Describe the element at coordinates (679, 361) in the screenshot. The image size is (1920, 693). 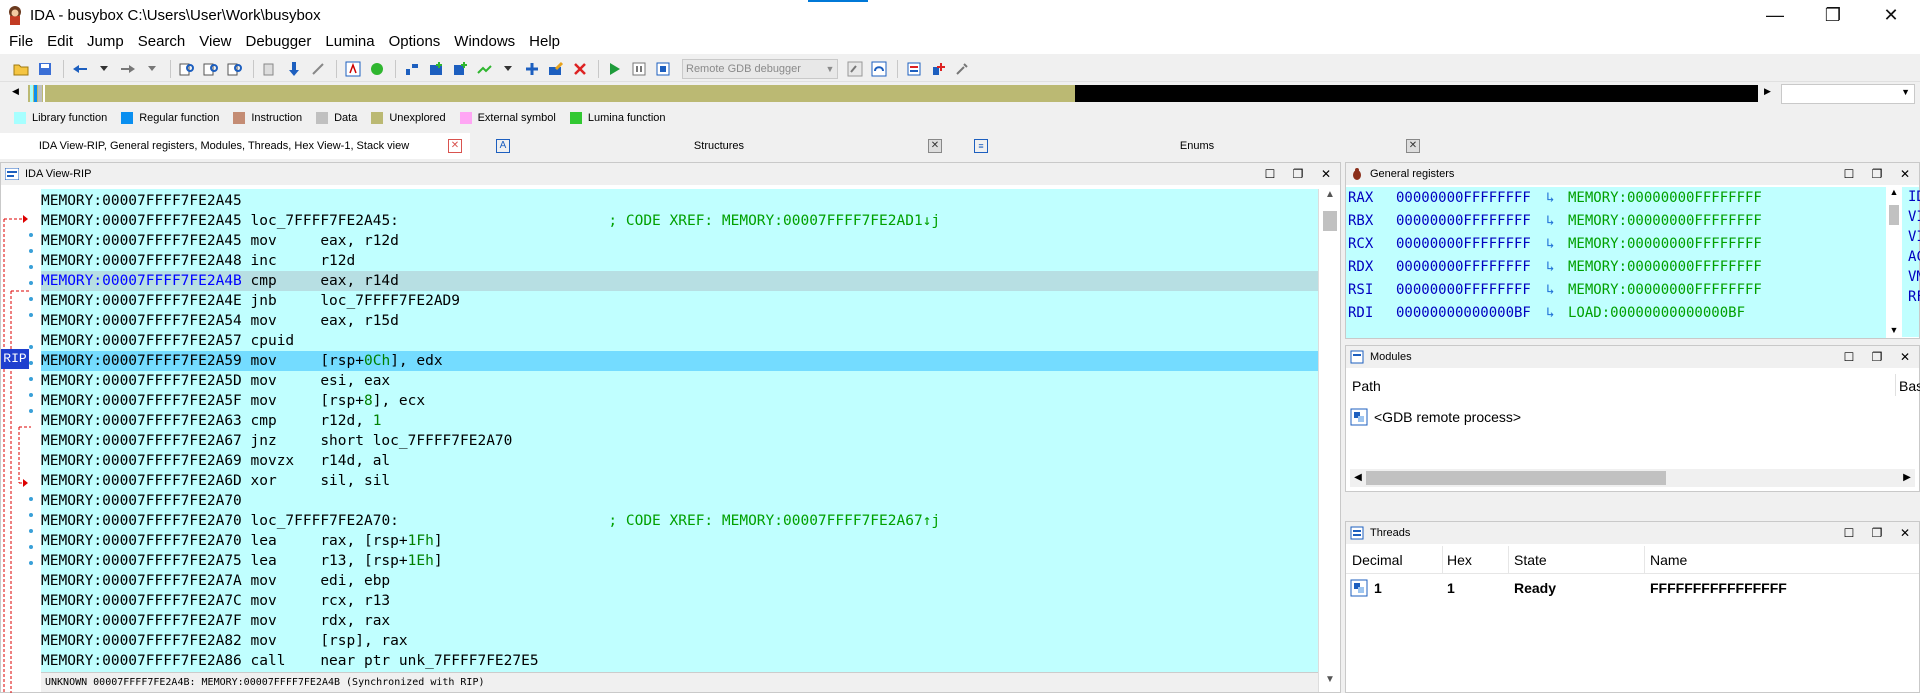
I see `disassembly-line: MEMORY:00007FFFF7FE2A59 mov [rsp+0Ch], edx` at that location.